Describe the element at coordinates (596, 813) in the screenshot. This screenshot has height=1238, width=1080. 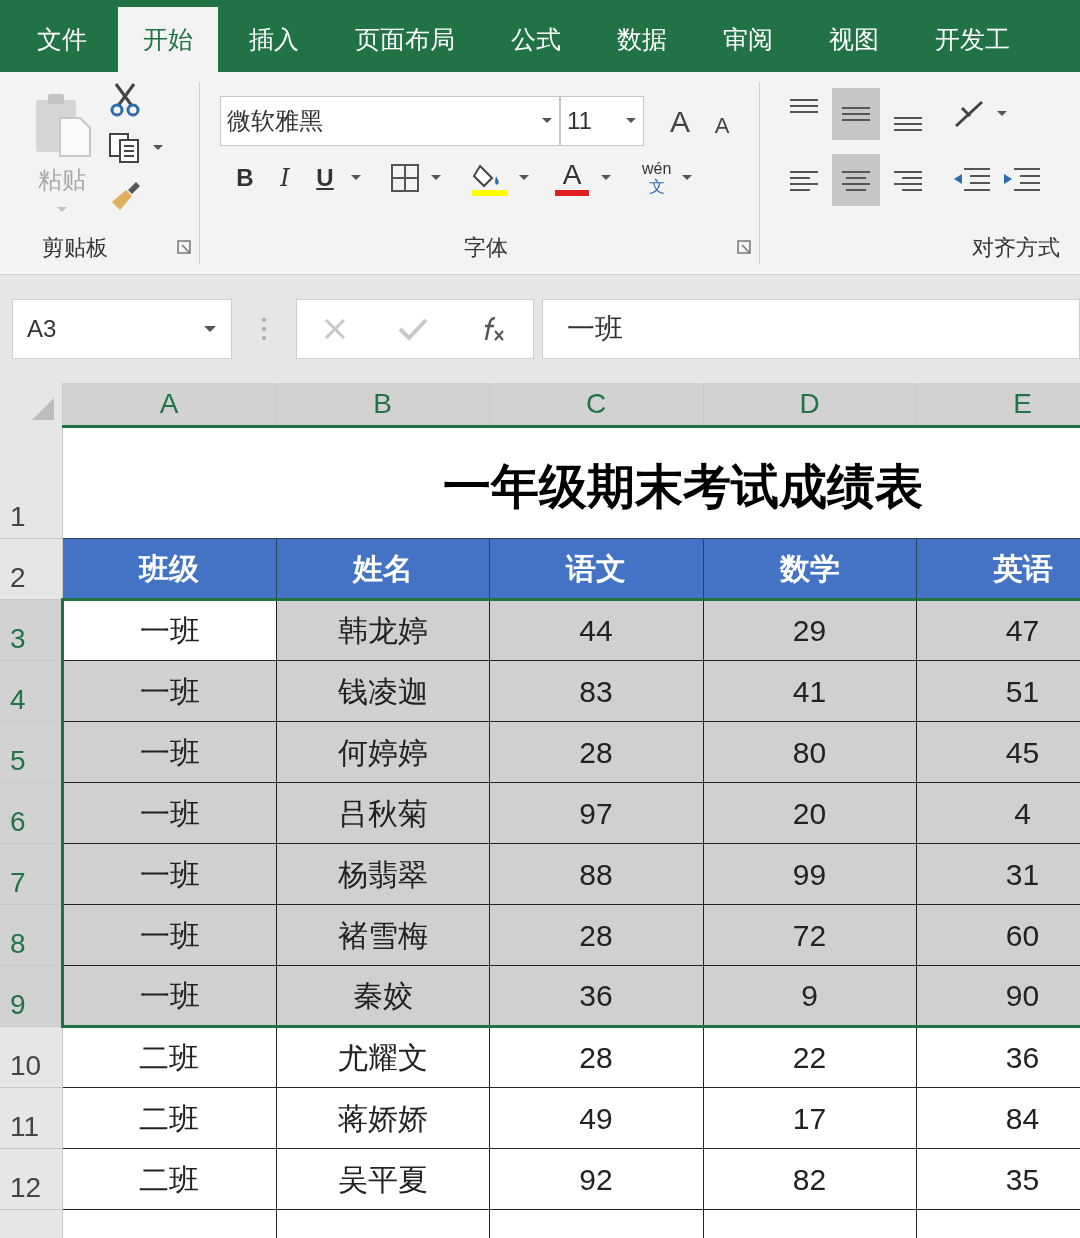
I see `table-cell: 97` at that location.